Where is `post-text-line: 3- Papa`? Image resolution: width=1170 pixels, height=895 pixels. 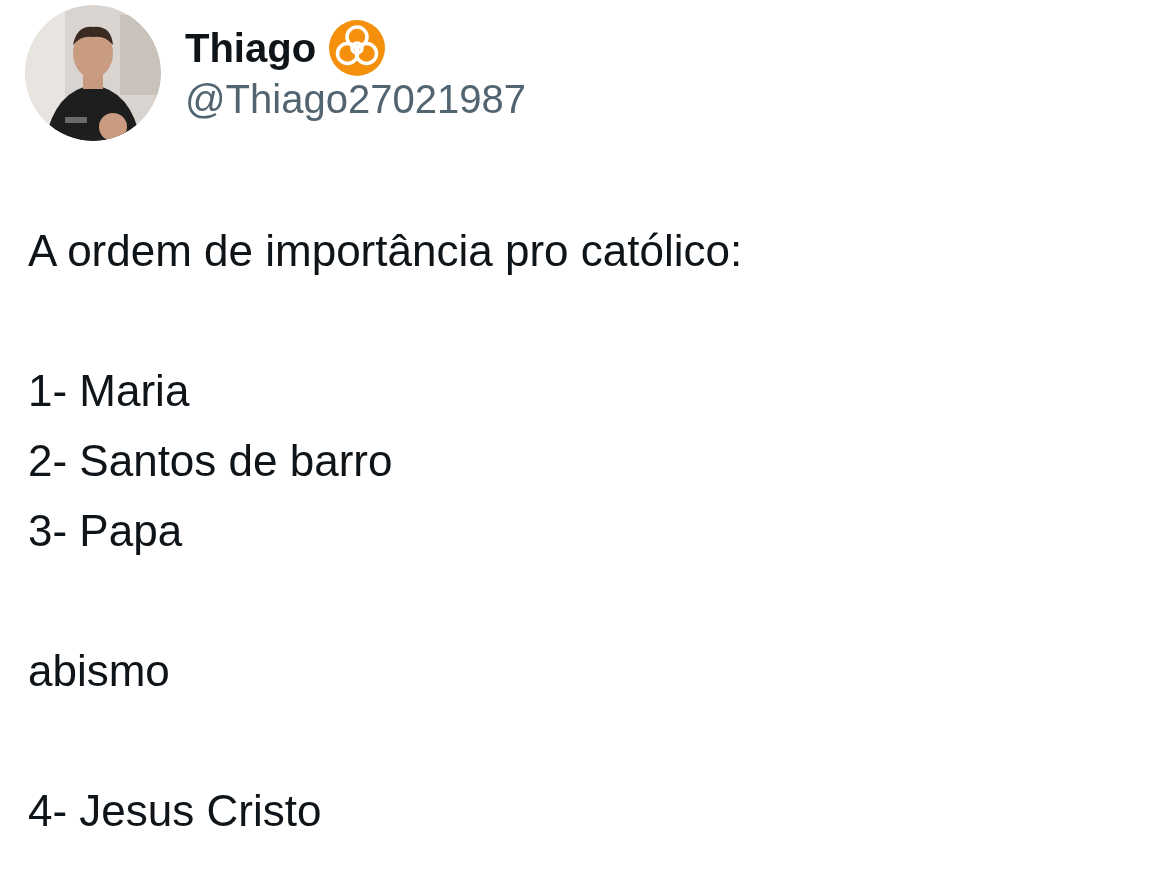
post-text-line: 3- Papa is located at coordinates (106, 531).